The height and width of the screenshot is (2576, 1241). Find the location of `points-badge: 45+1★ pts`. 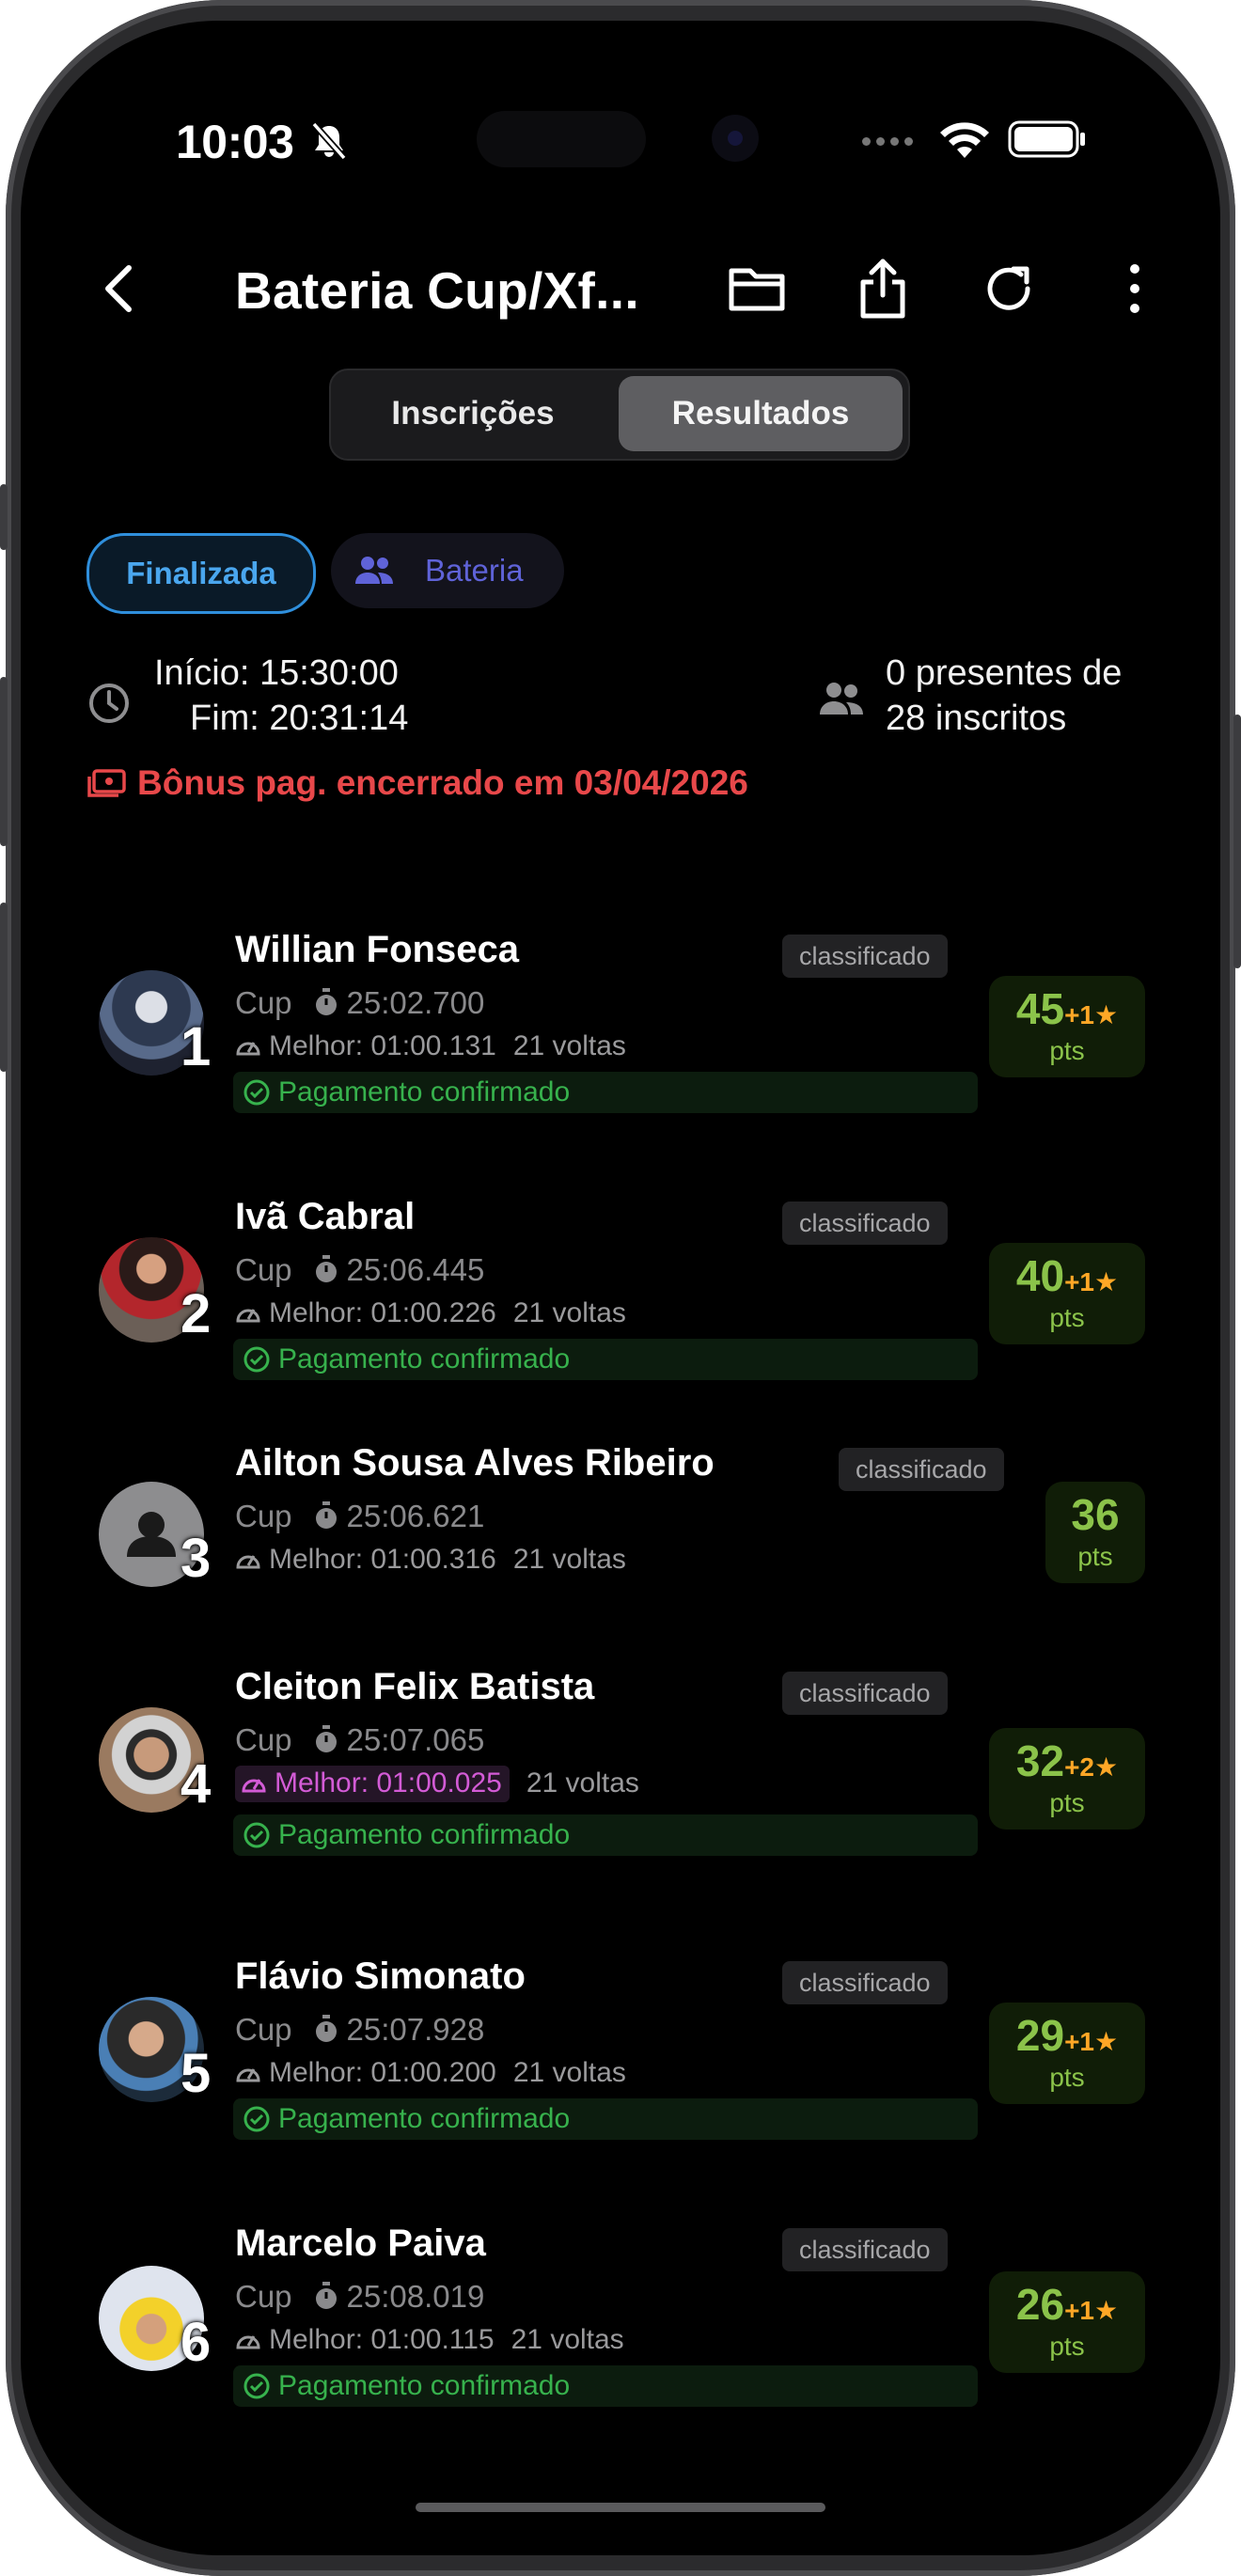

points-badge: 45+1★ pts is located at coordinates (1067, 1026).